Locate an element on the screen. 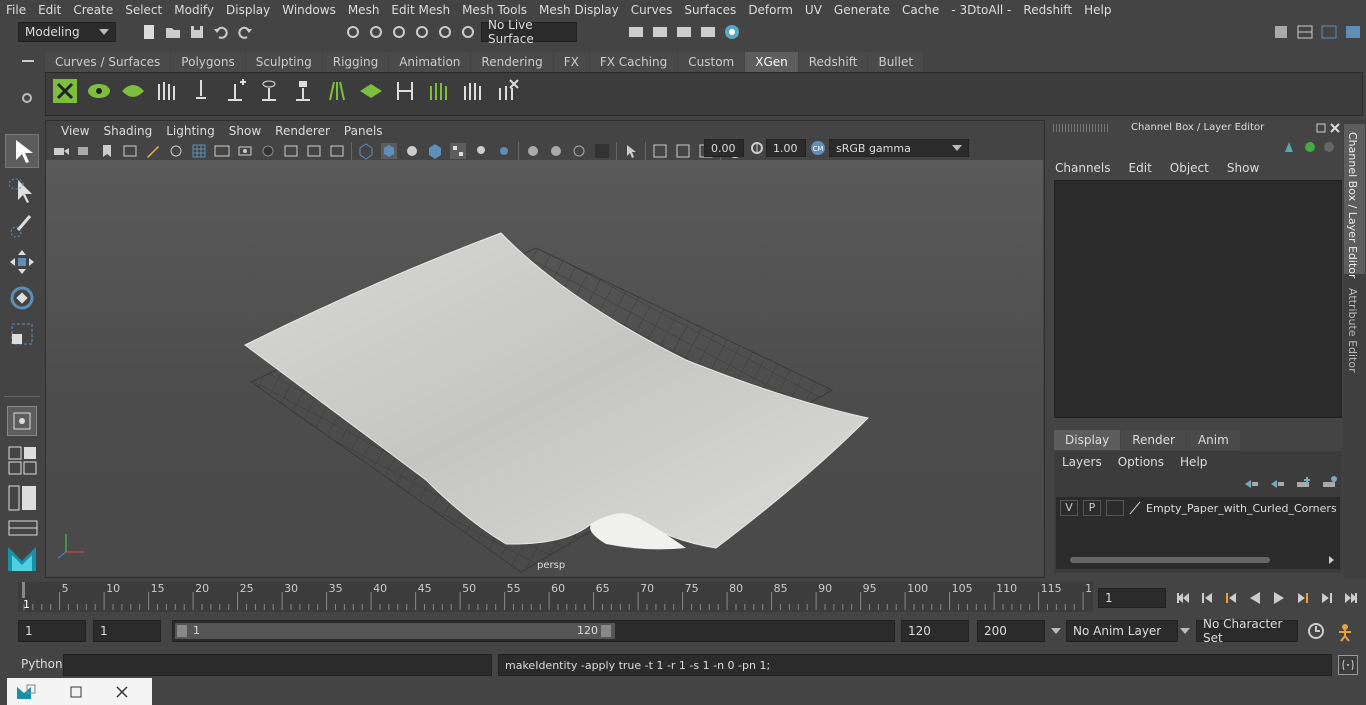 This screenshot has width=1366, height=705. layer-type-toggle is located at coordinates (1115, 508).